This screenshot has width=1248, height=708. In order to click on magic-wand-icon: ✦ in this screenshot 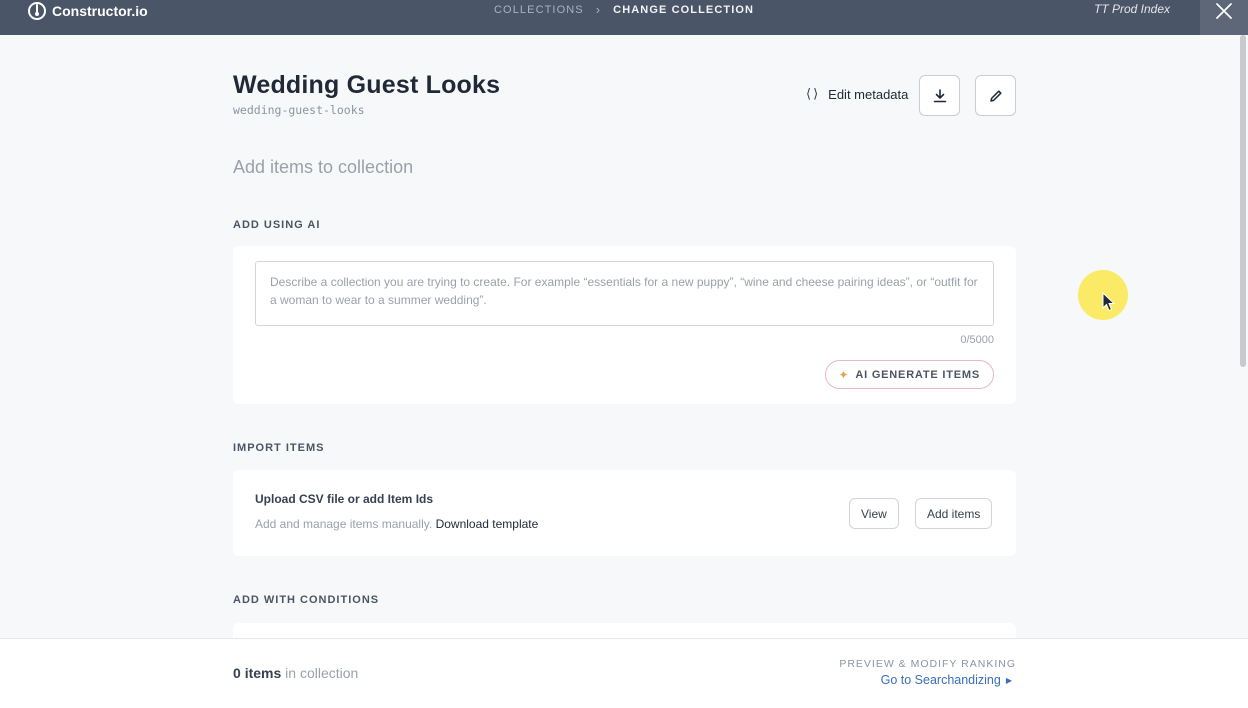, I will do `click(844, 374)`.